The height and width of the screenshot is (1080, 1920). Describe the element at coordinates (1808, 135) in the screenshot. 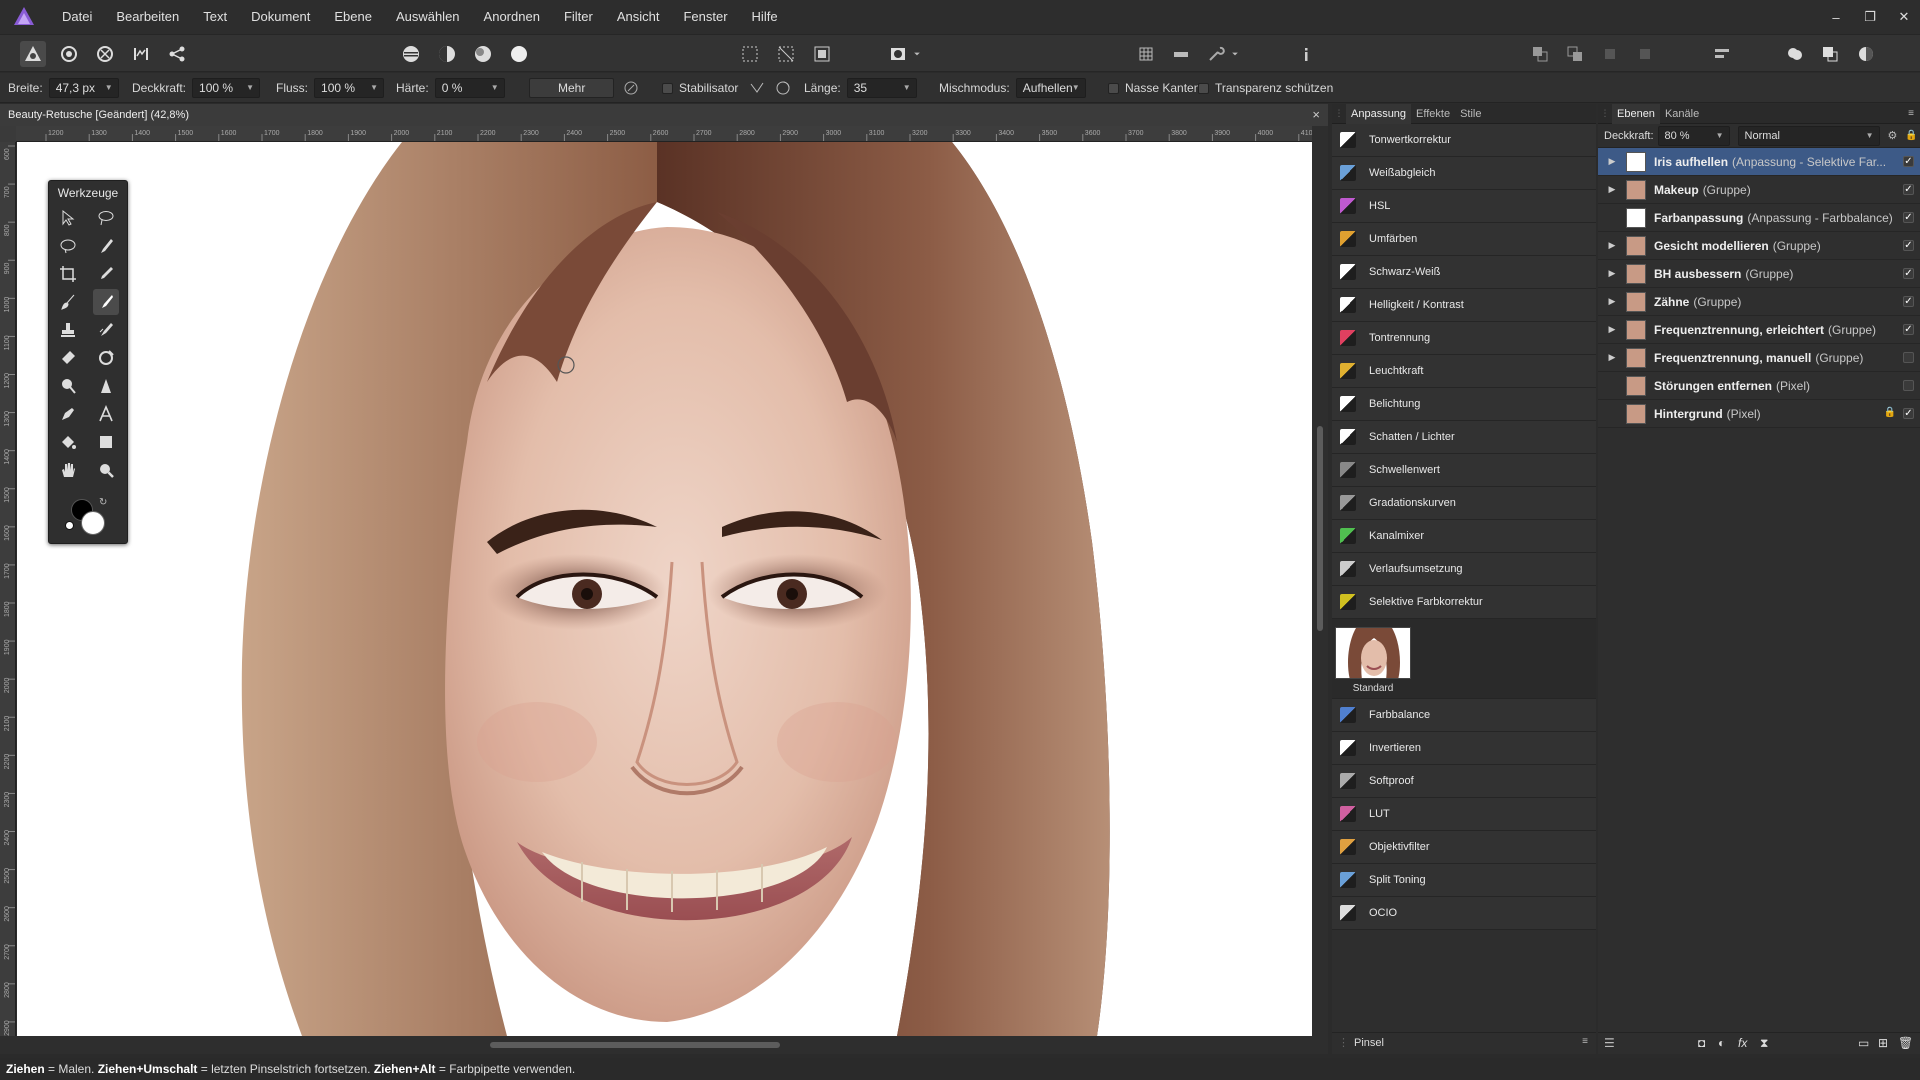

I see `layer-blend-mode-field: Normal ▼` at that location.